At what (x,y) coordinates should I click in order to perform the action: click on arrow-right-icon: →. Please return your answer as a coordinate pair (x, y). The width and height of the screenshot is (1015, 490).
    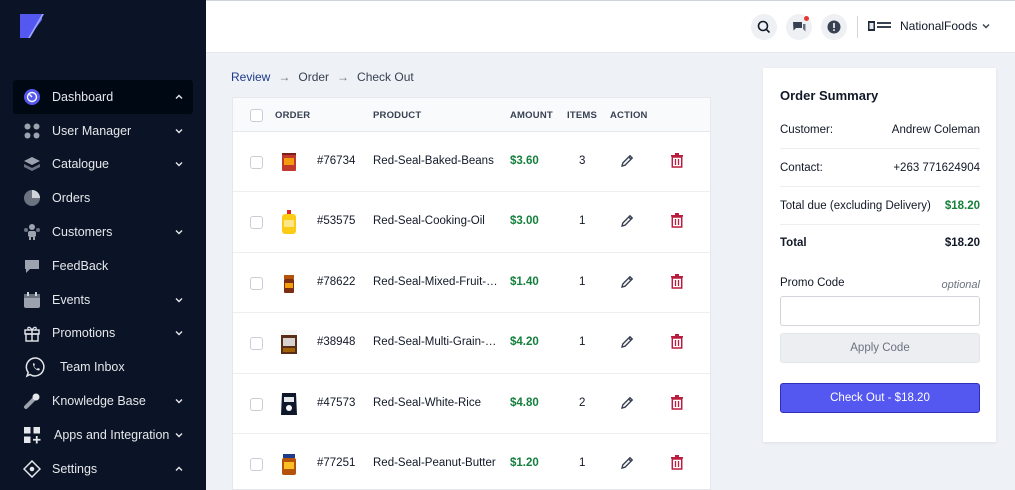
    Looking at the image, I should click on (343, 77).